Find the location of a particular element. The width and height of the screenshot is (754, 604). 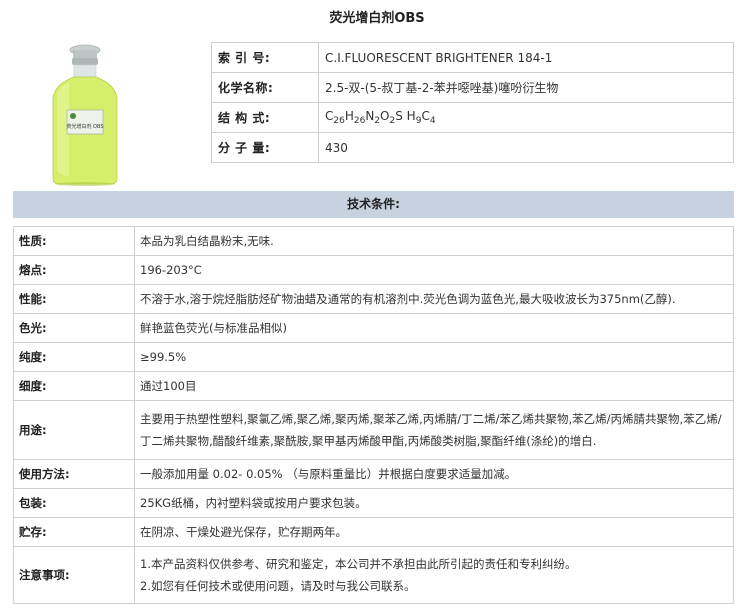

spec-value: 鲜艳蓝色荧光(与标准品相似) is located at coordinates (434, 328).